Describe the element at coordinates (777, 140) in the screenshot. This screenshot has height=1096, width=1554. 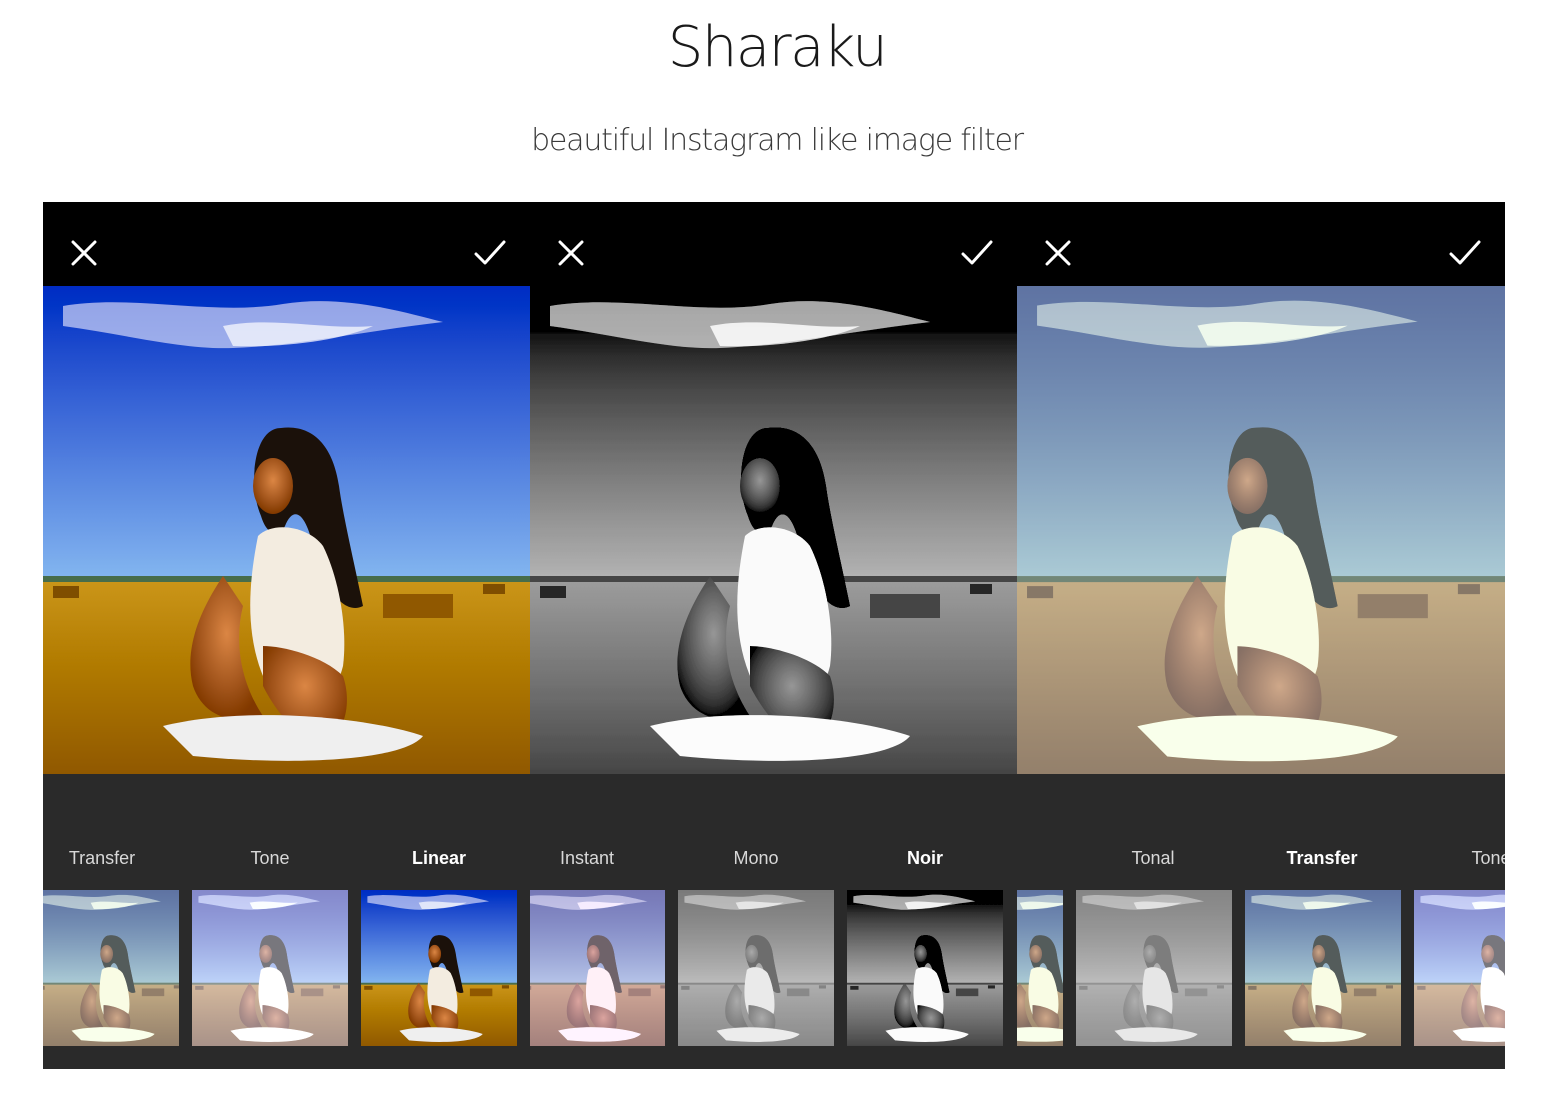
I see `page-subtitle: beautiful Instagram like image filter` at that location.